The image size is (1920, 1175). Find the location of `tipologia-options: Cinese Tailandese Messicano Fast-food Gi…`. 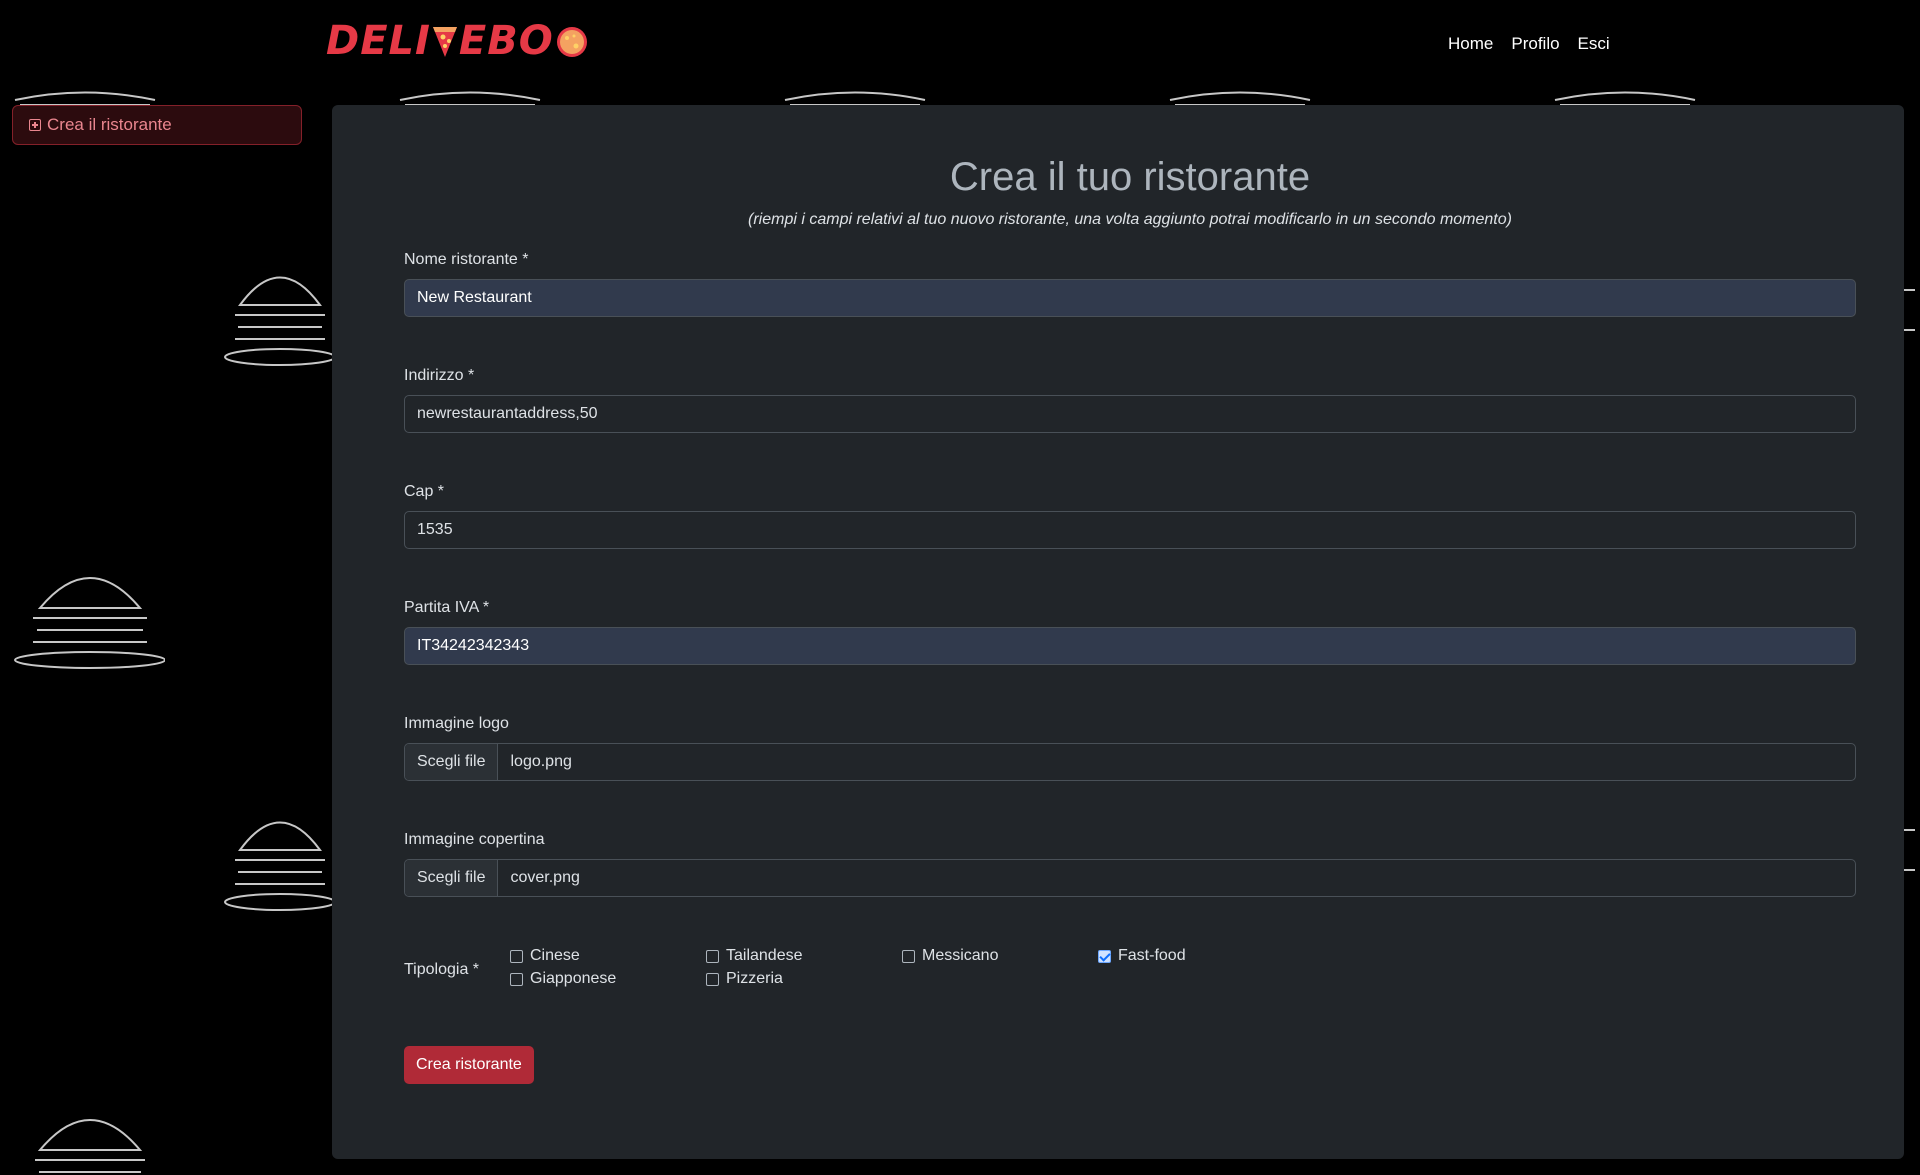

tipologia-options: Cinese Tailandese Messicano Fast-food Gi… is located at coordinates (902, 967).